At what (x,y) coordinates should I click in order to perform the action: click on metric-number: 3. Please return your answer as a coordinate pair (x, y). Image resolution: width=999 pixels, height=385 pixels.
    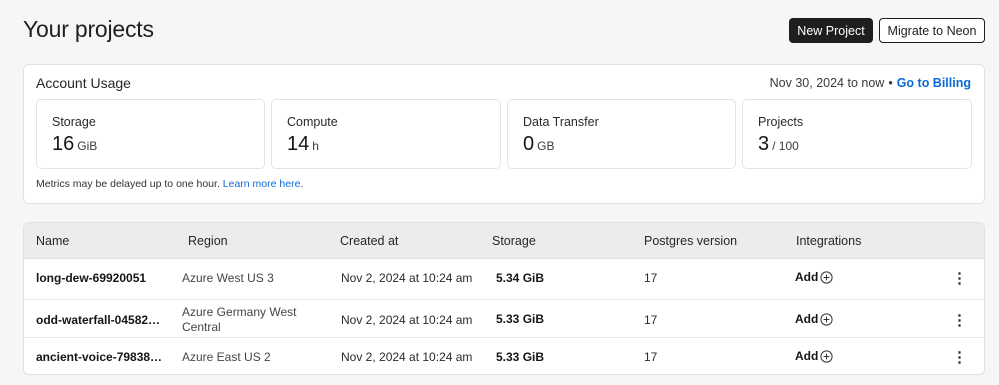
    Looking at the image, I should click on (764, 144).